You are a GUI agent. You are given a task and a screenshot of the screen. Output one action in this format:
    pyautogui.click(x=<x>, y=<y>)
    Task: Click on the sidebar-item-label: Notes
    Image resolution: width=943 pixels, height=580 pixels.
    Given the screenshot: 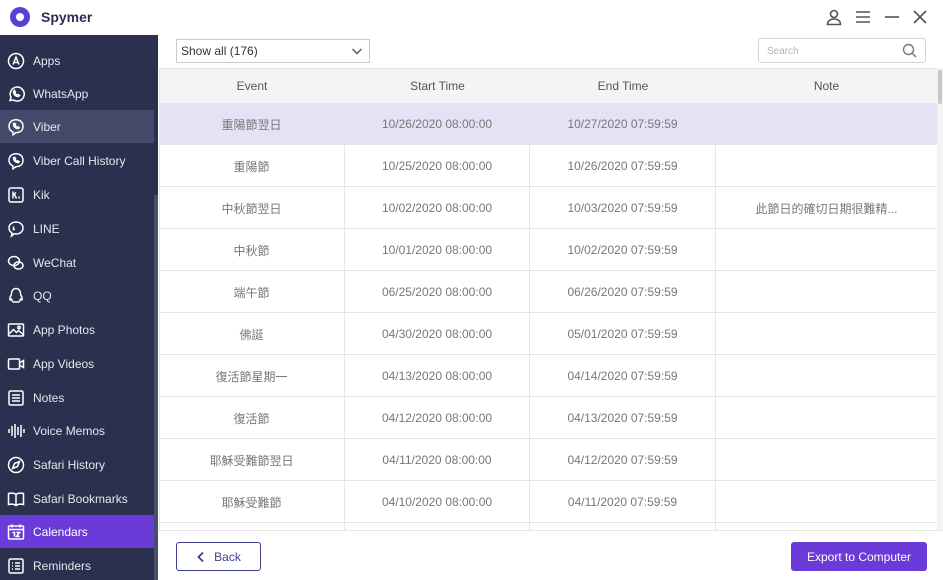 What is the action you would take?
    pyautogui.click(x=49, y=397)
    